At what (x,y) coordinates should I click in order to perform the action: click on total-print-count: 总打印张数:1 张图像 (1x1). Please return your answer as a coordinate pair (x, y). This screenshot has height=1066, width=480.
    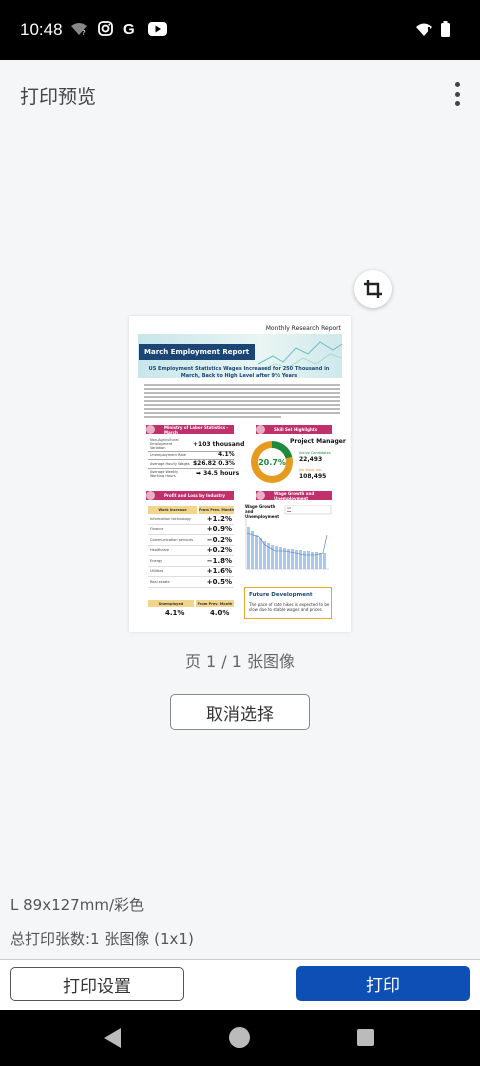
    Looking at the image, I should click on (102, 939).